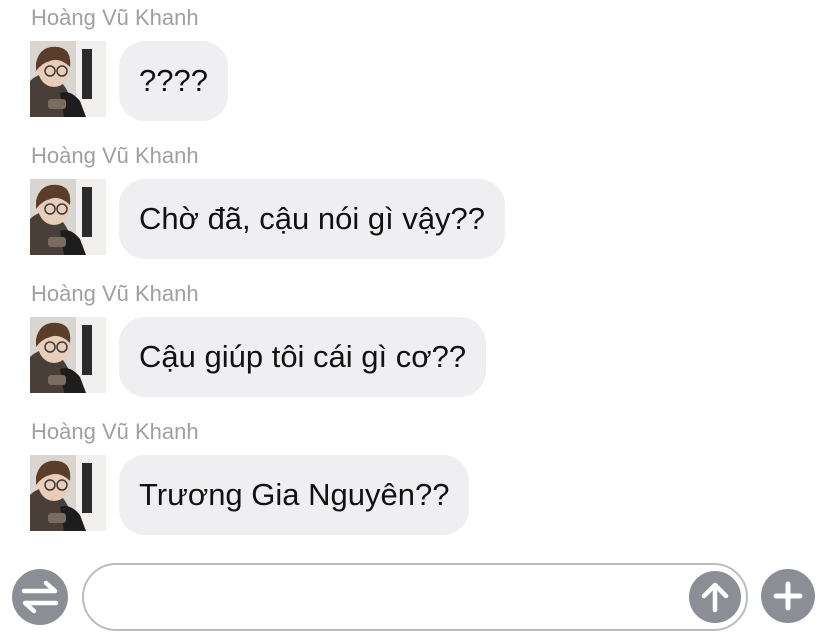 This screenshot has width=828, height=639. Describe the element at coordinates (415, 597) in the screenshot. I see `message-input` at that location.